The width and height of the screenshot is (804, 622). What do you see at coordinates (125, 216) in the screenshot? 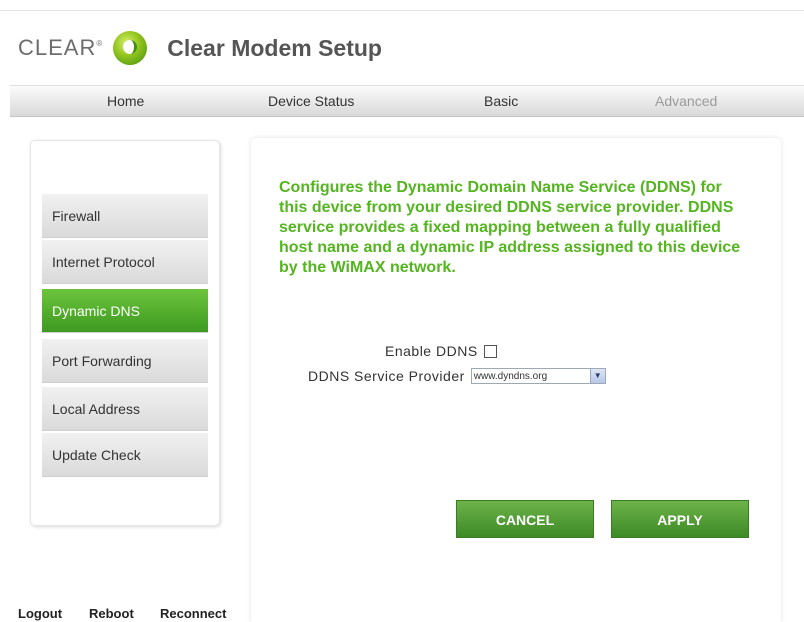
I see `sidebar-item-firewall: Firewall` at bounding box center [125, 216].